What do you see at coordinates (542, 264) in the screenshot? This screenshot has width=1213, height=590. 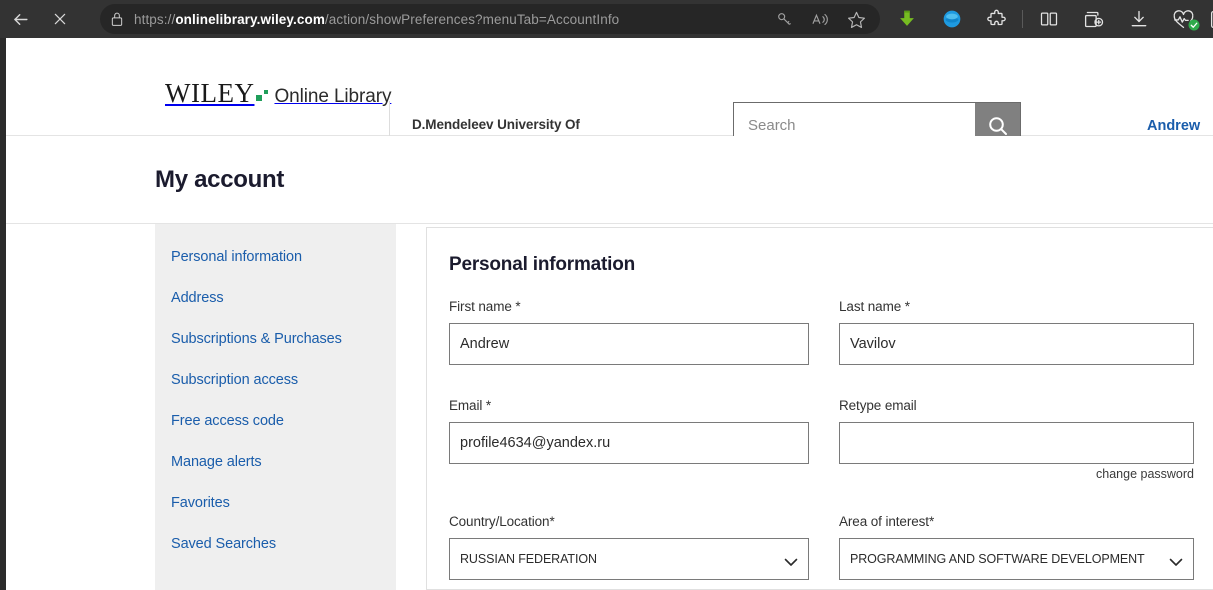 I see `section-title: Personal information` at bounding box center [542, 264].